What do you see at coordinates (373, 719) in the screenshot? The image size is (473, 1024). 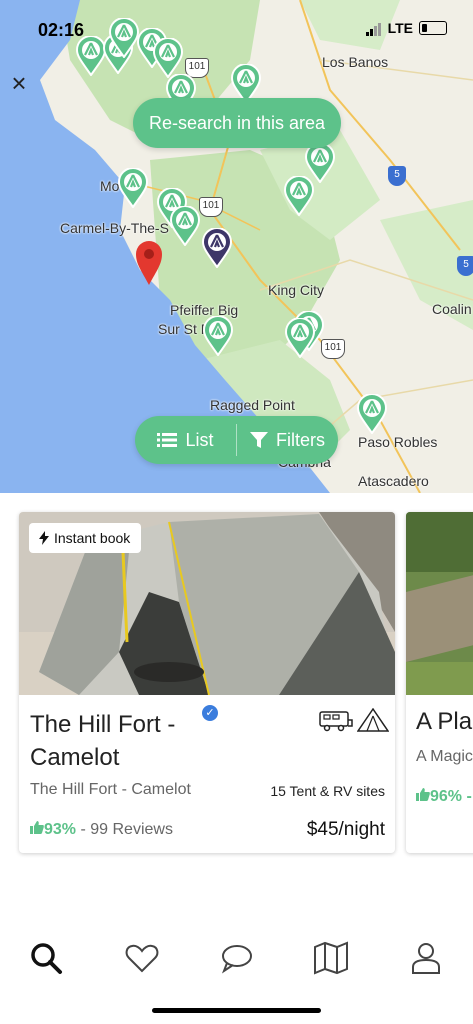 I see `tent-icon` at bounding box center [373, 719].